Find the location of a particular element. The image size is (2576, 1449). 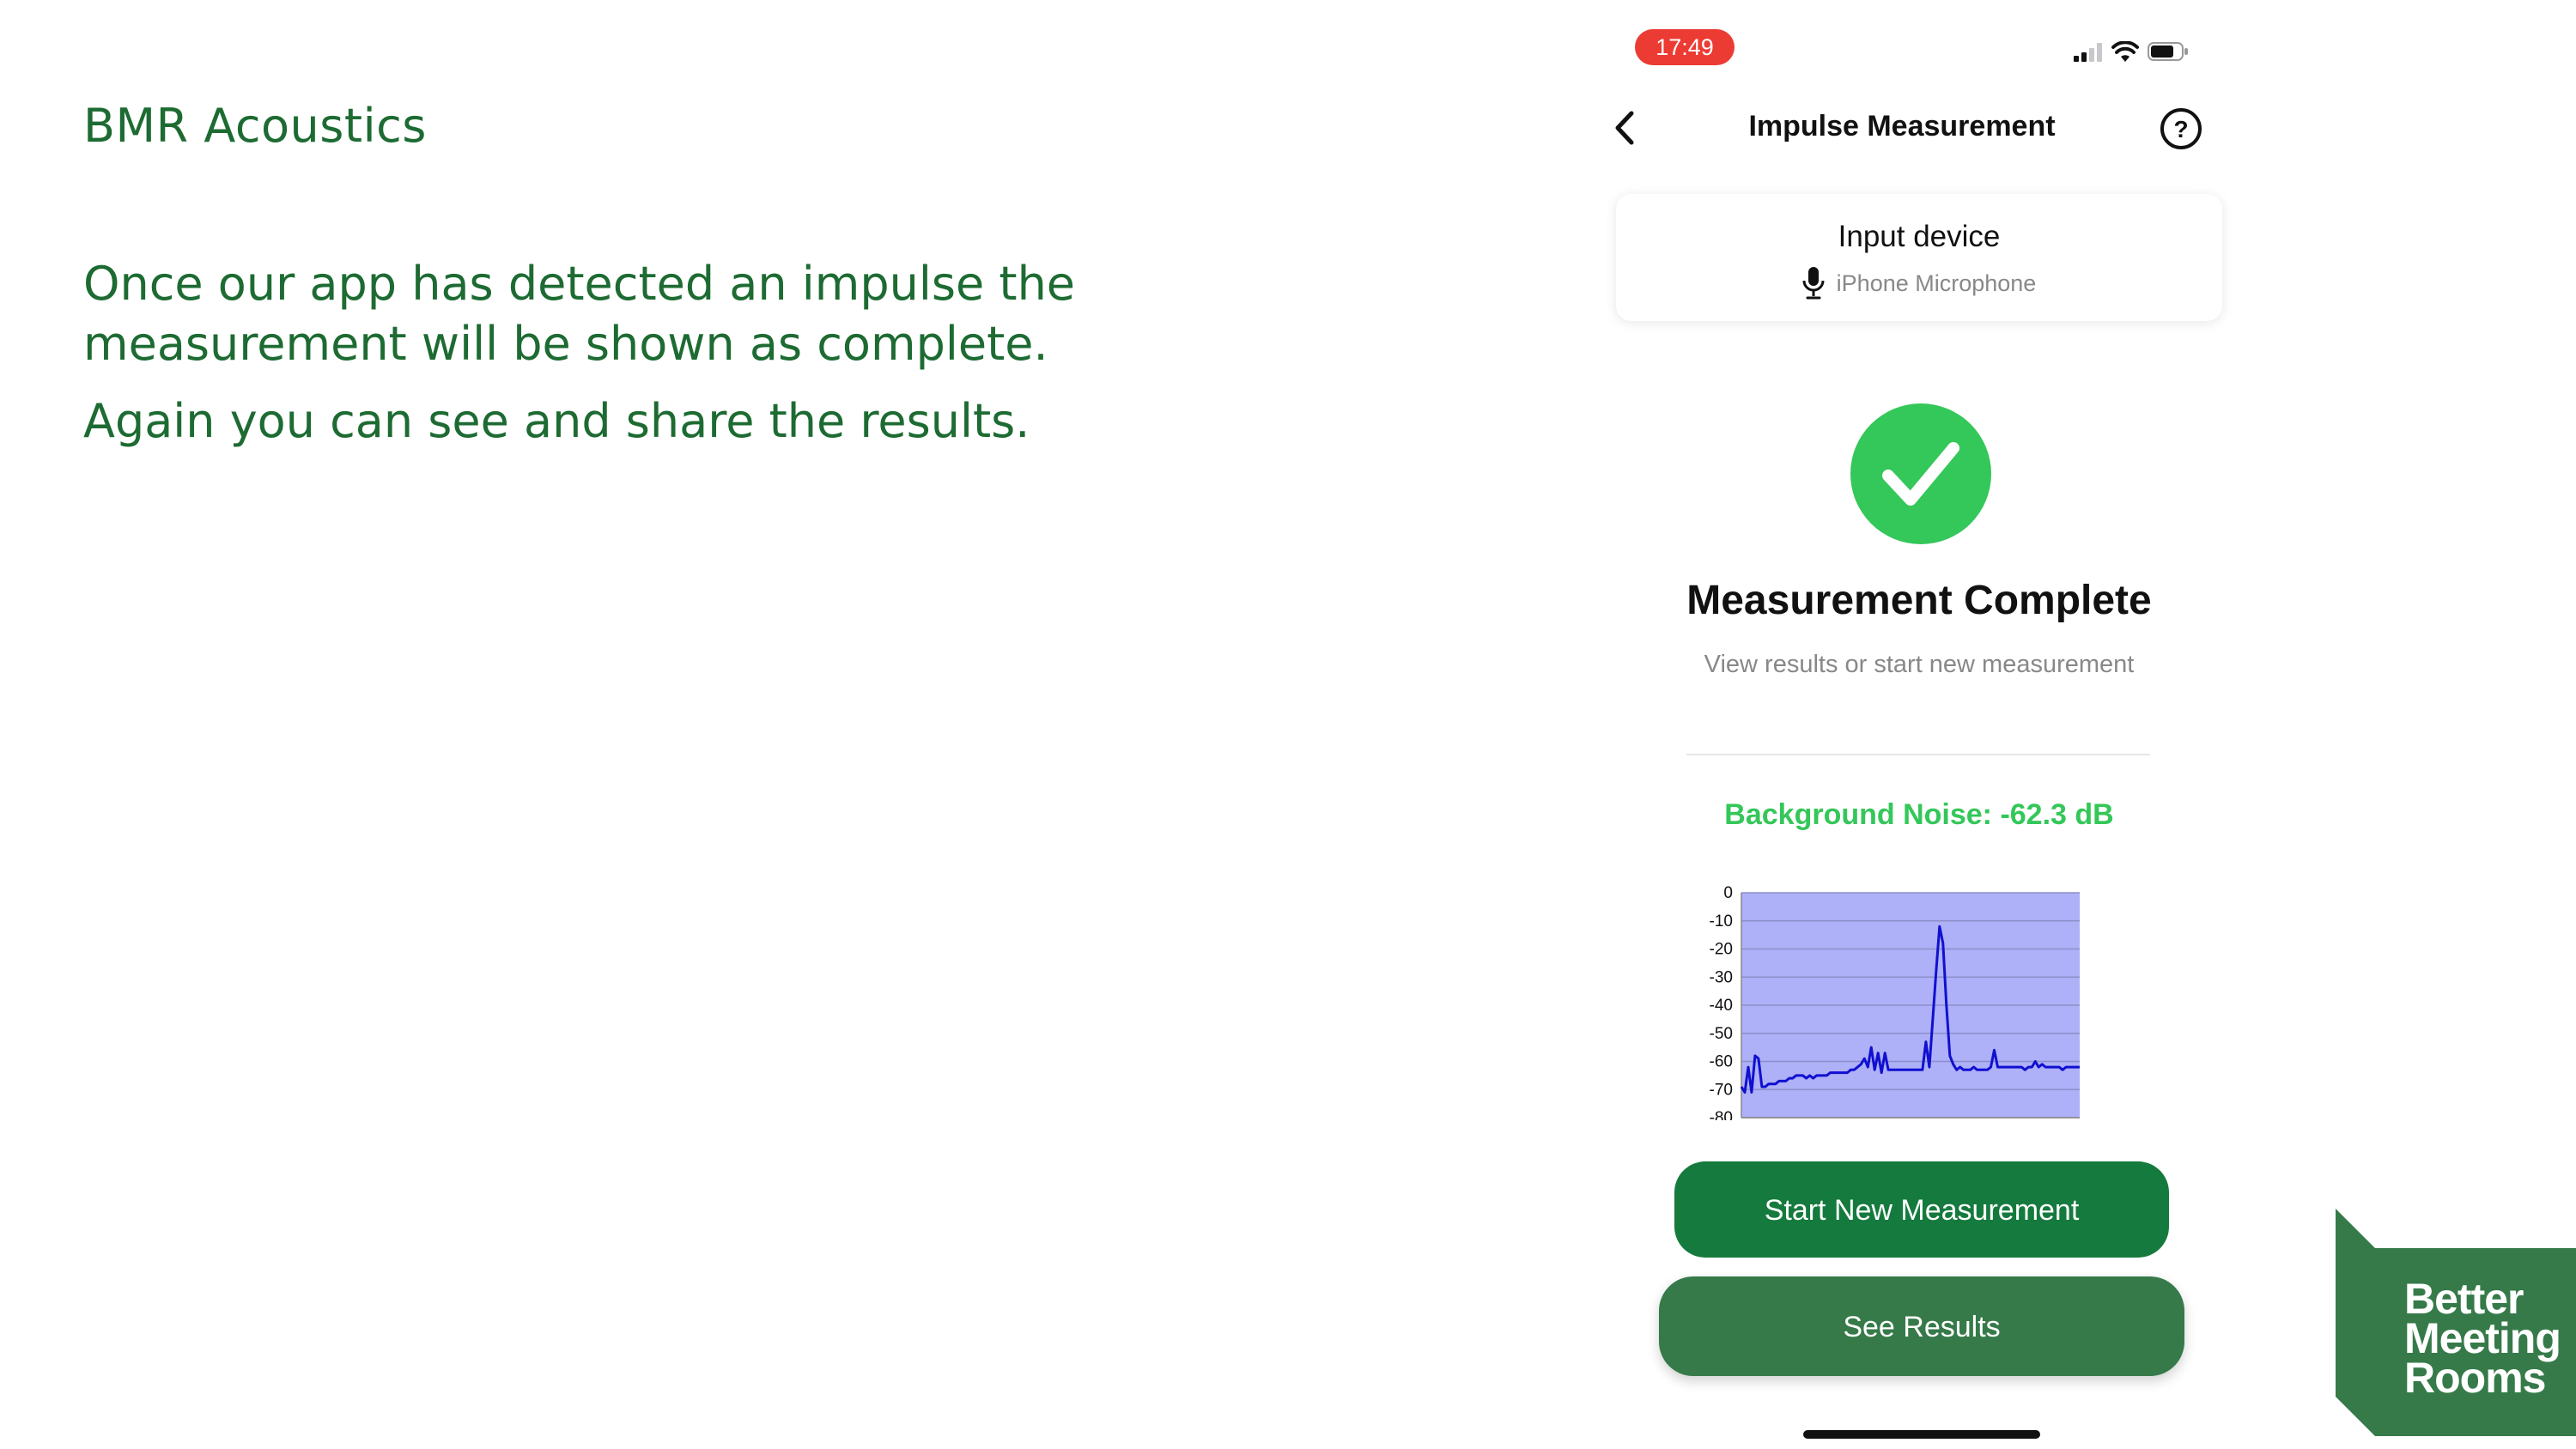

y-tick-label: -70 is located at coordinates (1722, 1090).